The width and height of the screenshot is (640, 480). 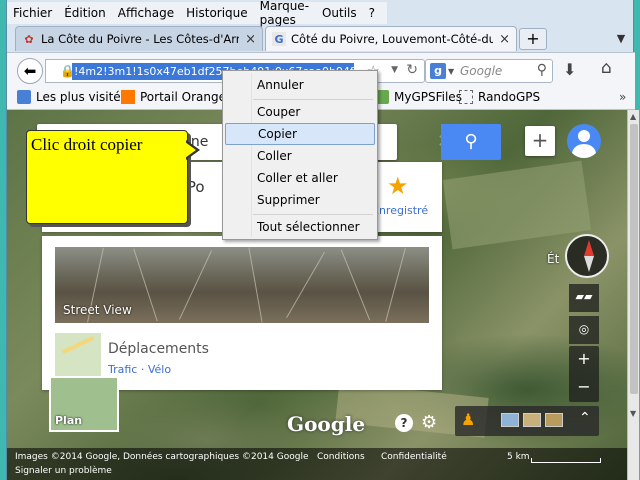 What do you see at coordinates (85, 13) in the screenshot?
I see `menu-edition: Édition` at bounding box center [85, 13].